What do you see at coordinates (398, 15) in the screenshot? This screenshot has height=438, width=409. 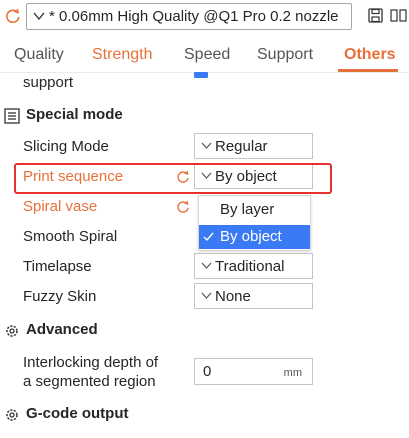 I see `compare-icon` at bounding box center [398, 15].